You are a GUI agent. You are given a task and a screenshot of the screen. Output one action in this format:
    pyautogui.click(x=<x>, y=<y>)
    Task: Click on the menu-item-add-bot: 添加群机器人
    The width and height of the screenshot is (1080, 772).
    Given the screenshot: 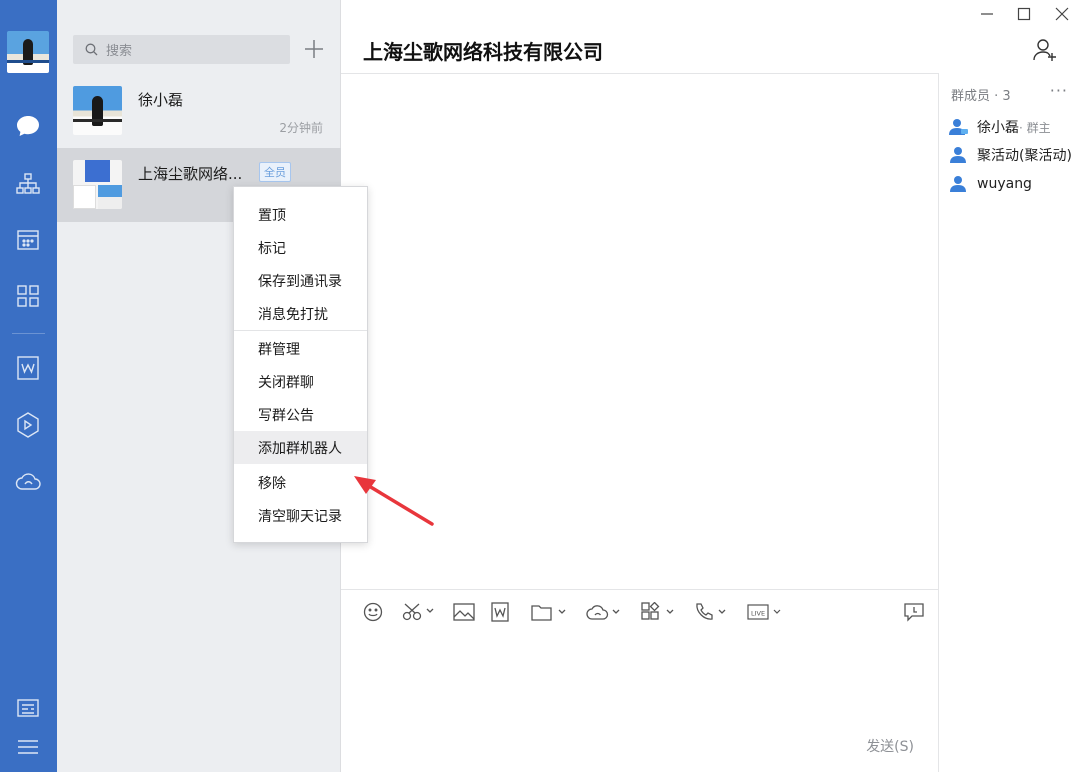 What is the action you would take?
    pyautogui.click(x=300, y=447)
    